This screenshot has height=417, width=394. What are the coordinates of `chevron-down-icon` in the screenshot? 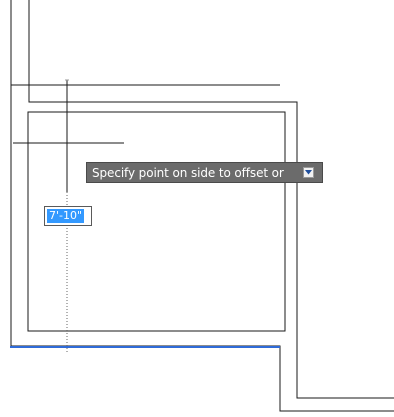 It's located at (308, 172).